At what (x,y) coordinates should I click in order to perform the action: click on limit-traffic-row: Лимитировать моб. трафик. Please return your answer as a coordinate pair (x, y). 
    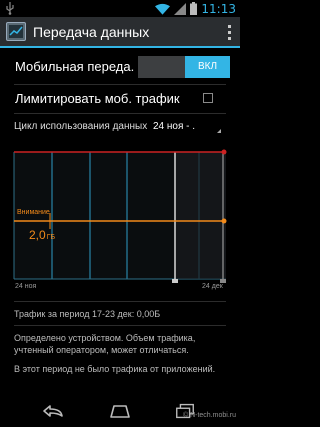
    Looking at the image, I should click on (120, 99).